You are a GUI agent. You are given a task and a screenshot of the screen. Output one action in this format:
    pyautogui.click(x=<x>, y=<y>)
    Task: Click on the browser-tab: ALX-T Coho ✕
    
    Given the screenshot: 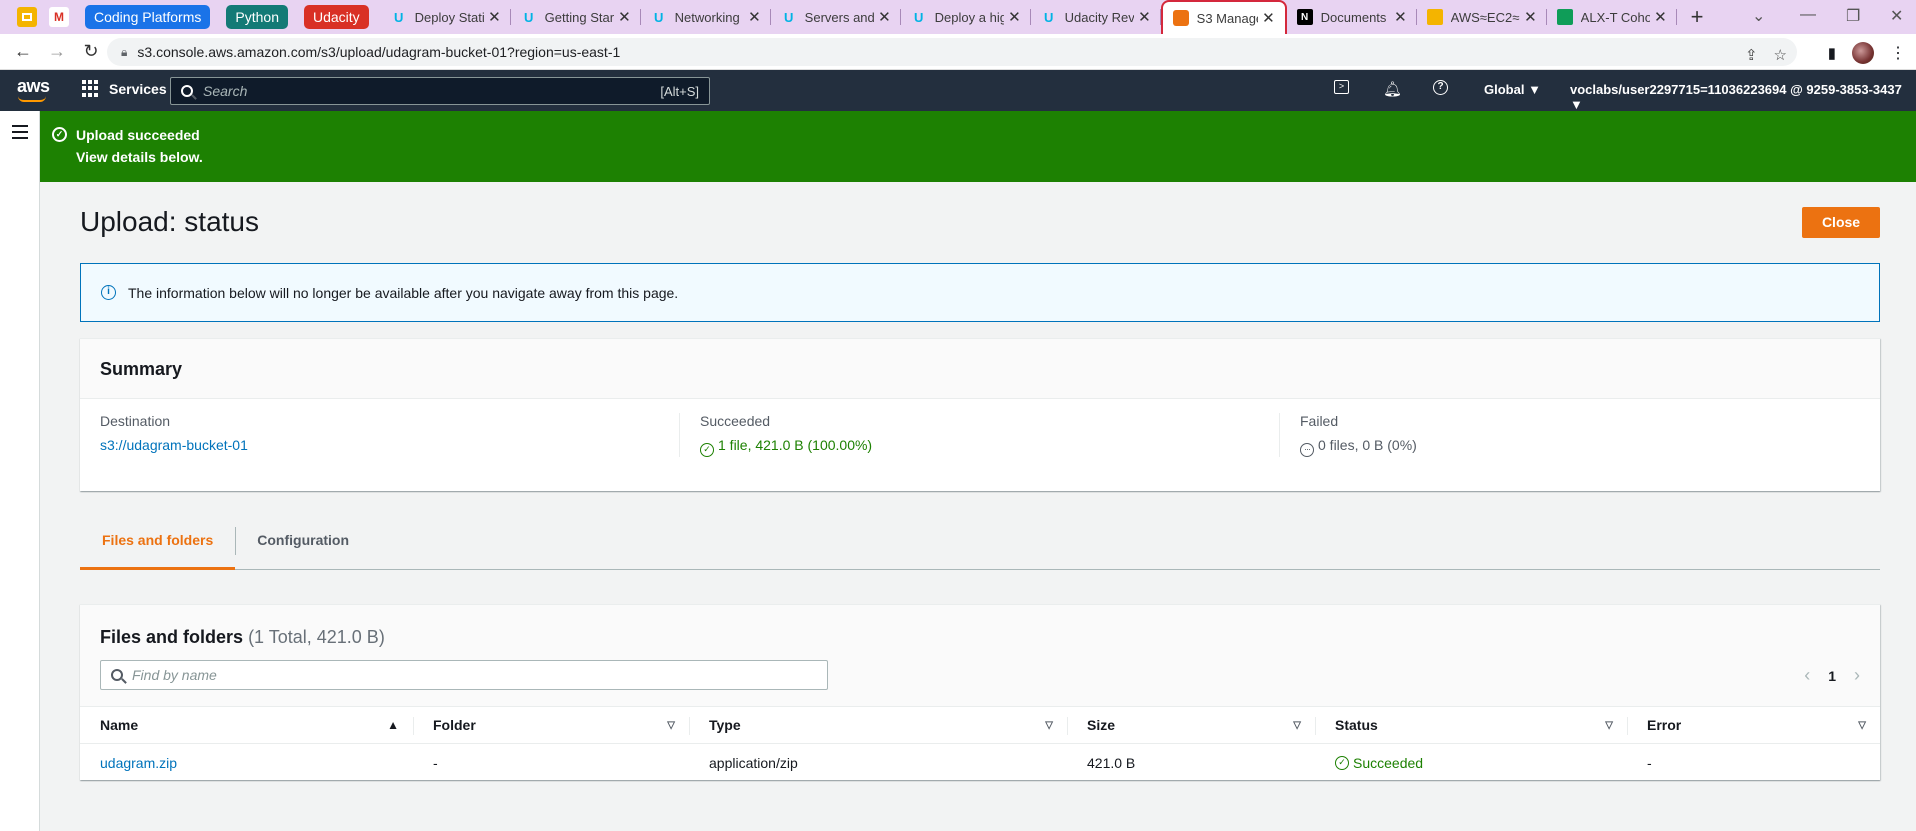 What is the action you would take?
    pyautogui.click(x=1612, y=17)
    